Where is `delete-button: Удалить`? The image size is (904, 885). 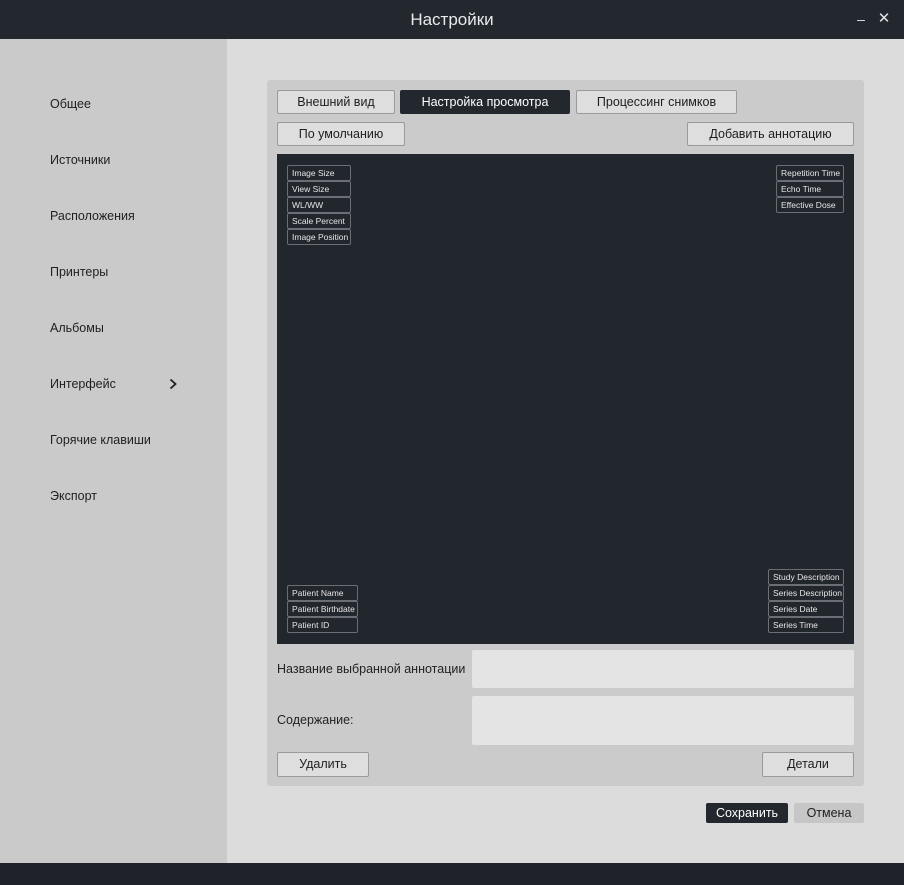 delete-button: Удалить is located at coordinates (323, 764).